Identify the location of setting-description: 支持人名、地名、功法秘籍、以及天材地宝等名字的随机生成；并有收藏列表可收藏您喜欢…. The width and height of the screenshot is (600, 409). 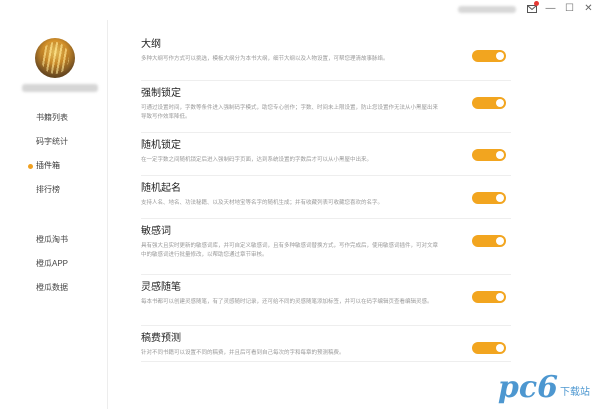
(262, 203).